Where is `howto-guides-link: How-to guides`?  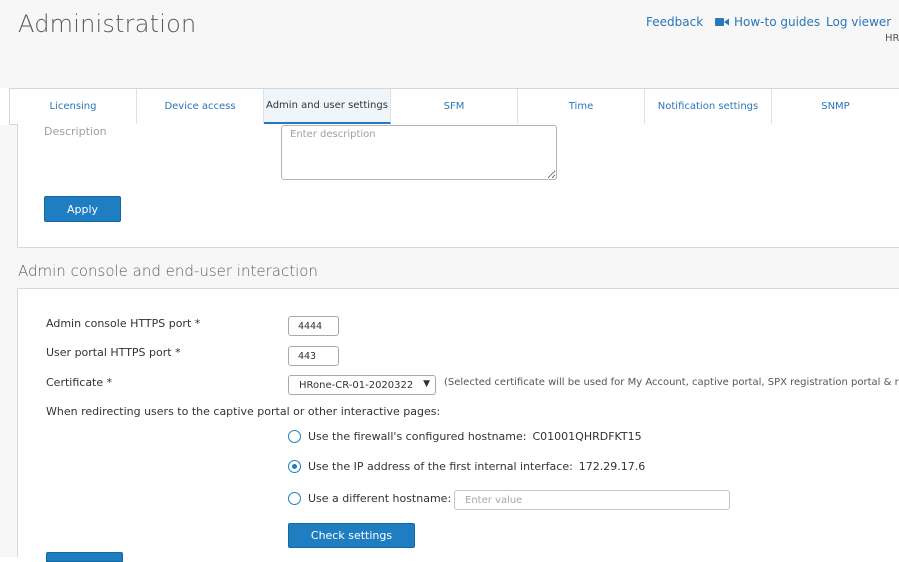 howto-guides-link: How-to guides is located at coordinates (767, 22).